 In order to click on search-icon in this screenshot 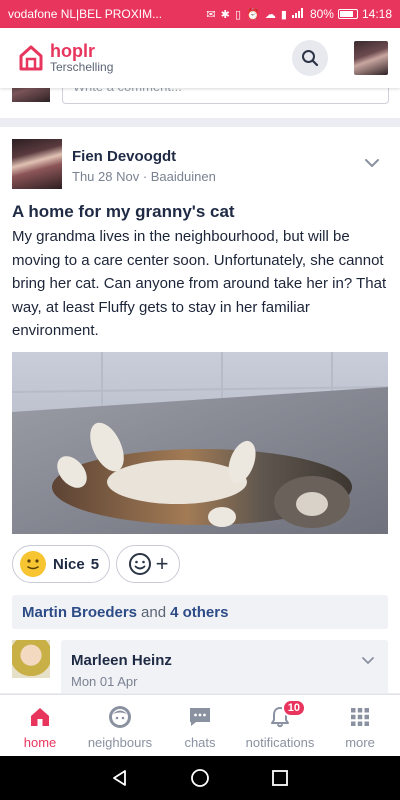, I will do `click(310, 58)`.